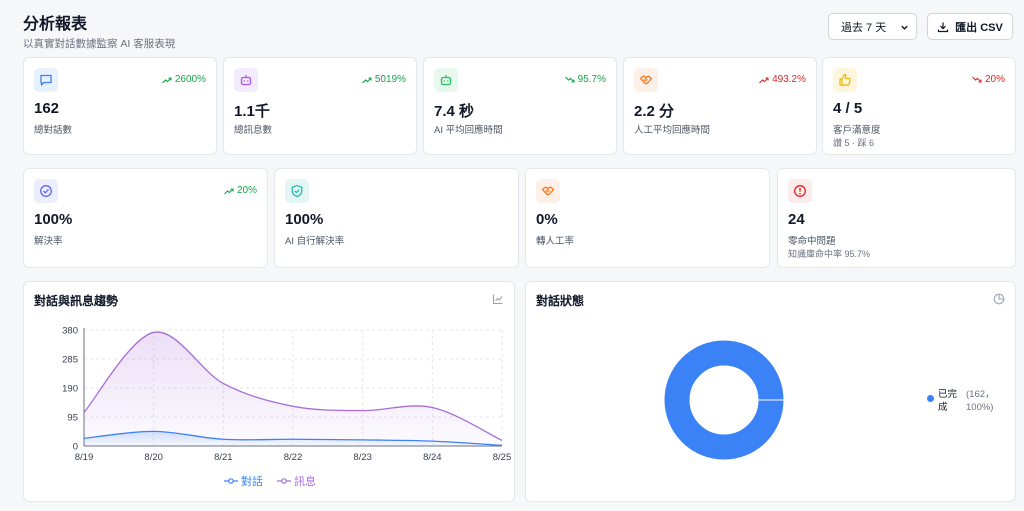  What do you see at coordinates (547, 219) in the screenshot?
I see `stat-value: 0%` at bounding box center [547, 219].